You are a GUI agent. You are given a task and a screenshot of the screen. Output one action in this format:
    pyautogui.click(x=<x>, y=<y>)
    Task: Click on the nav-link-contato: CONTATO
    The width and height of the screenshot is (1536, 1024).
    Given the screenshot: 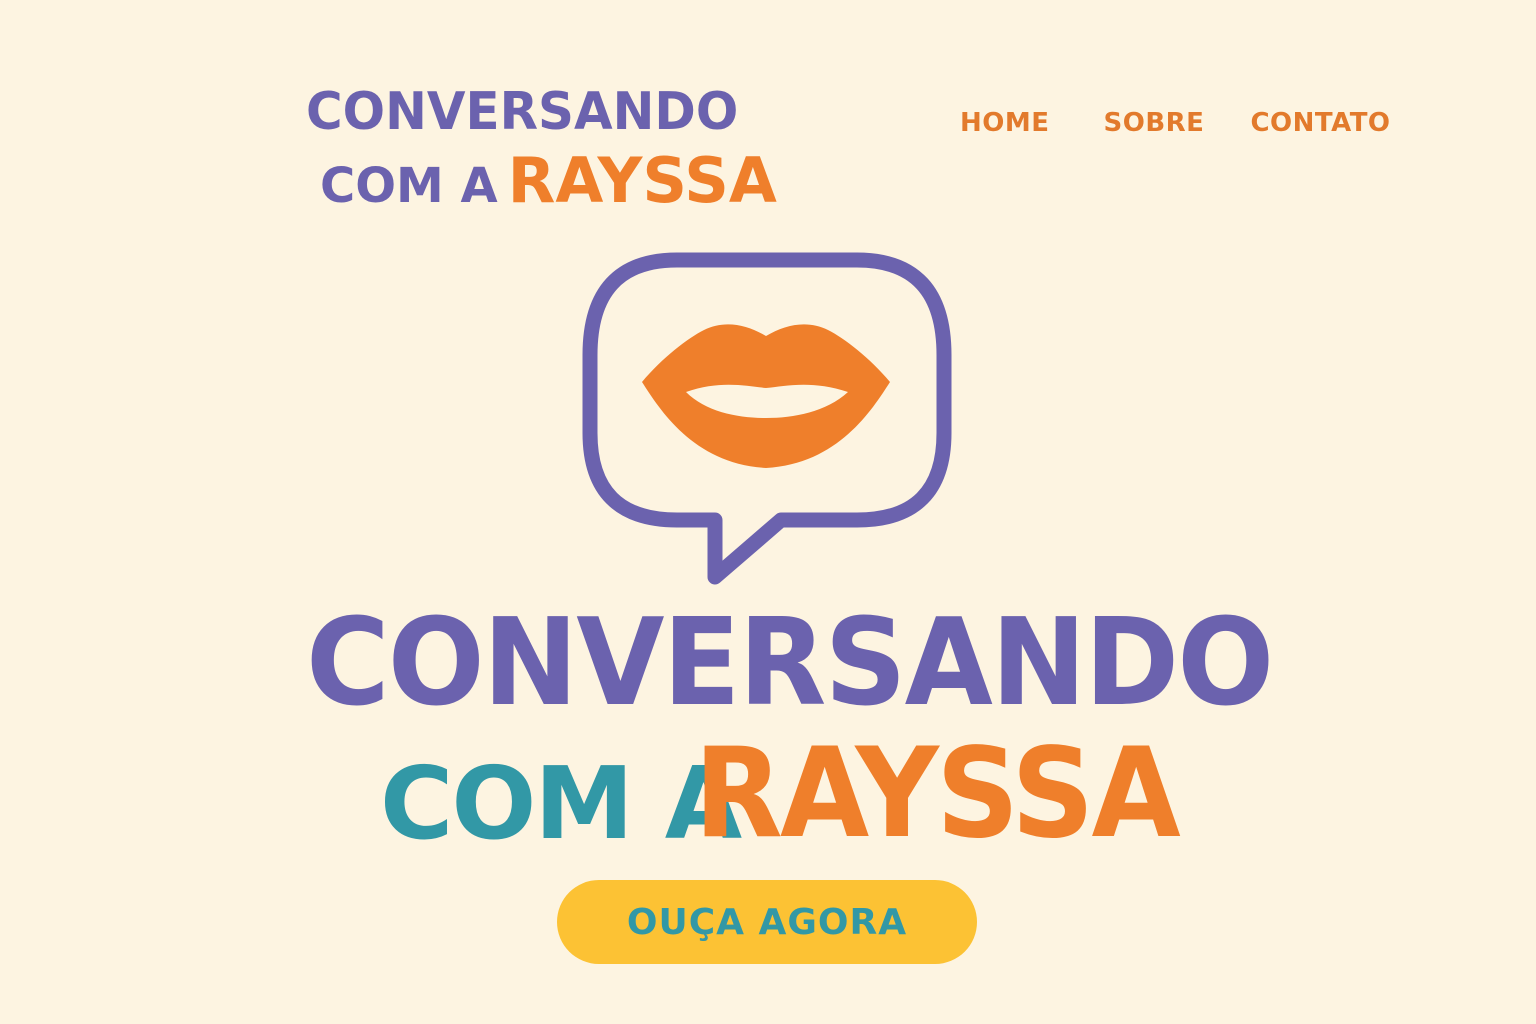 What is the action you would take?
    pyautogui.click(x=1320, y=123)
    